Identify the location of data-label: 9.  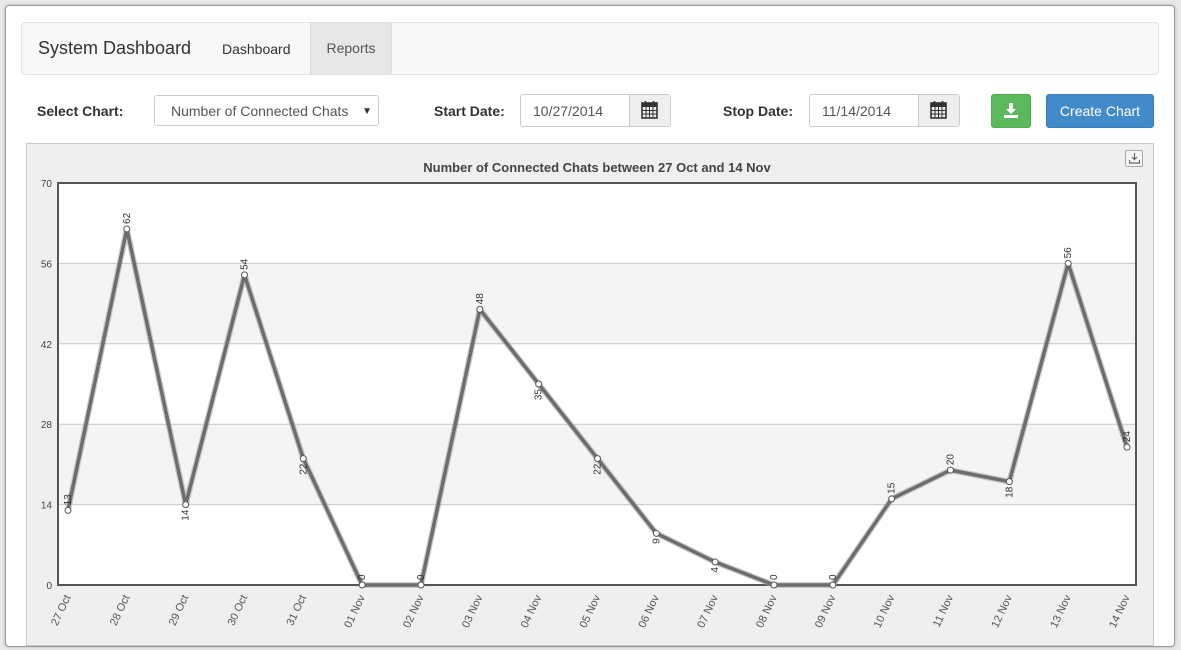
(656, 541).